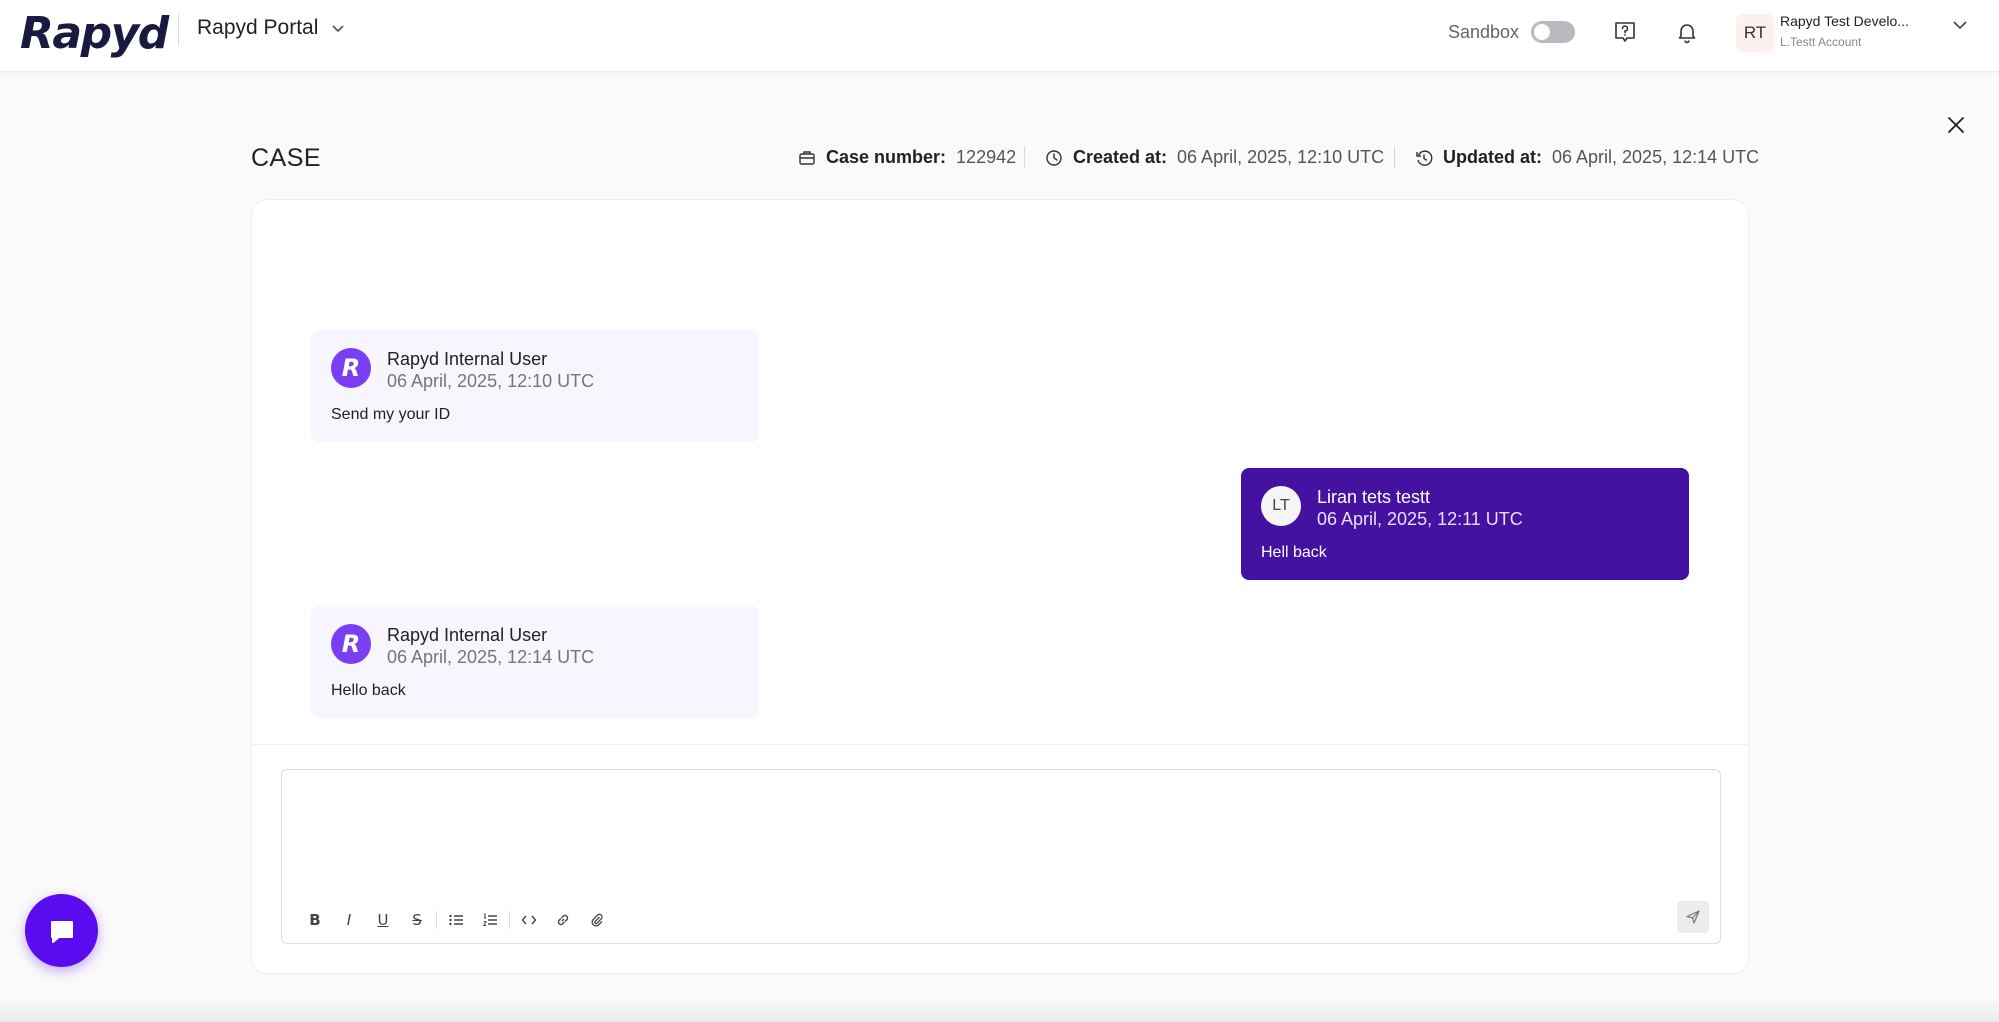 This screenshot has height=1022, width=1999. What do you see at coordinates (1956, 125) in the screenshot?
I see `close-icon` at bounding box center [1956, 125].